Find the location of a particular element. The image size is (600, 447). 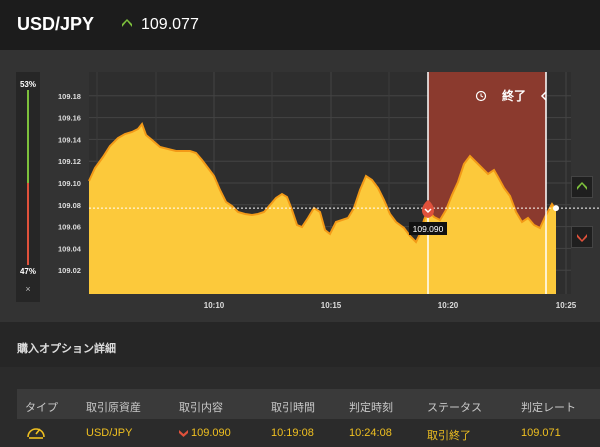

current-rate: 109.077 is located at coordinates (170, 24).